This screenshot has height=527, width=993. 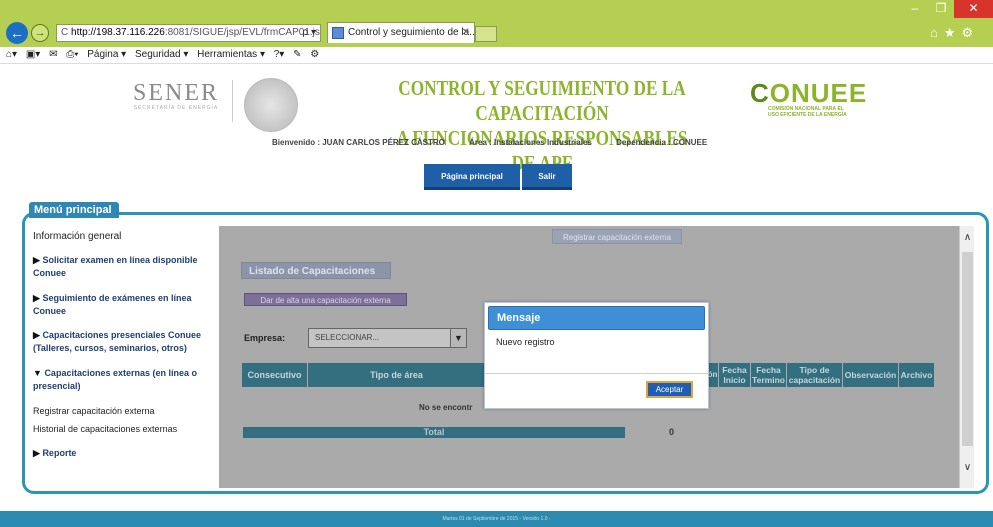 What do you see at coordinates (397, 375) in the screenshot?
I see `column-header-tipo-area: Tipo de área` at bounding box center [397, 375].